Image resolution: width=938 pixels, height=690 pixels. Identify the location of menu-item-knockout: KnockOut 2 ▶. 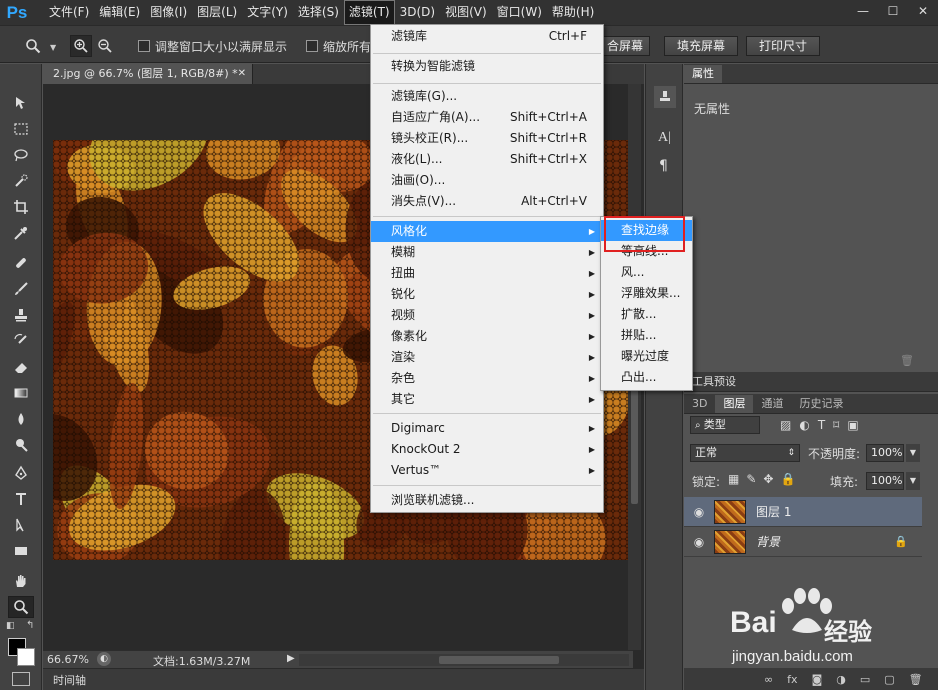
(487, 449).